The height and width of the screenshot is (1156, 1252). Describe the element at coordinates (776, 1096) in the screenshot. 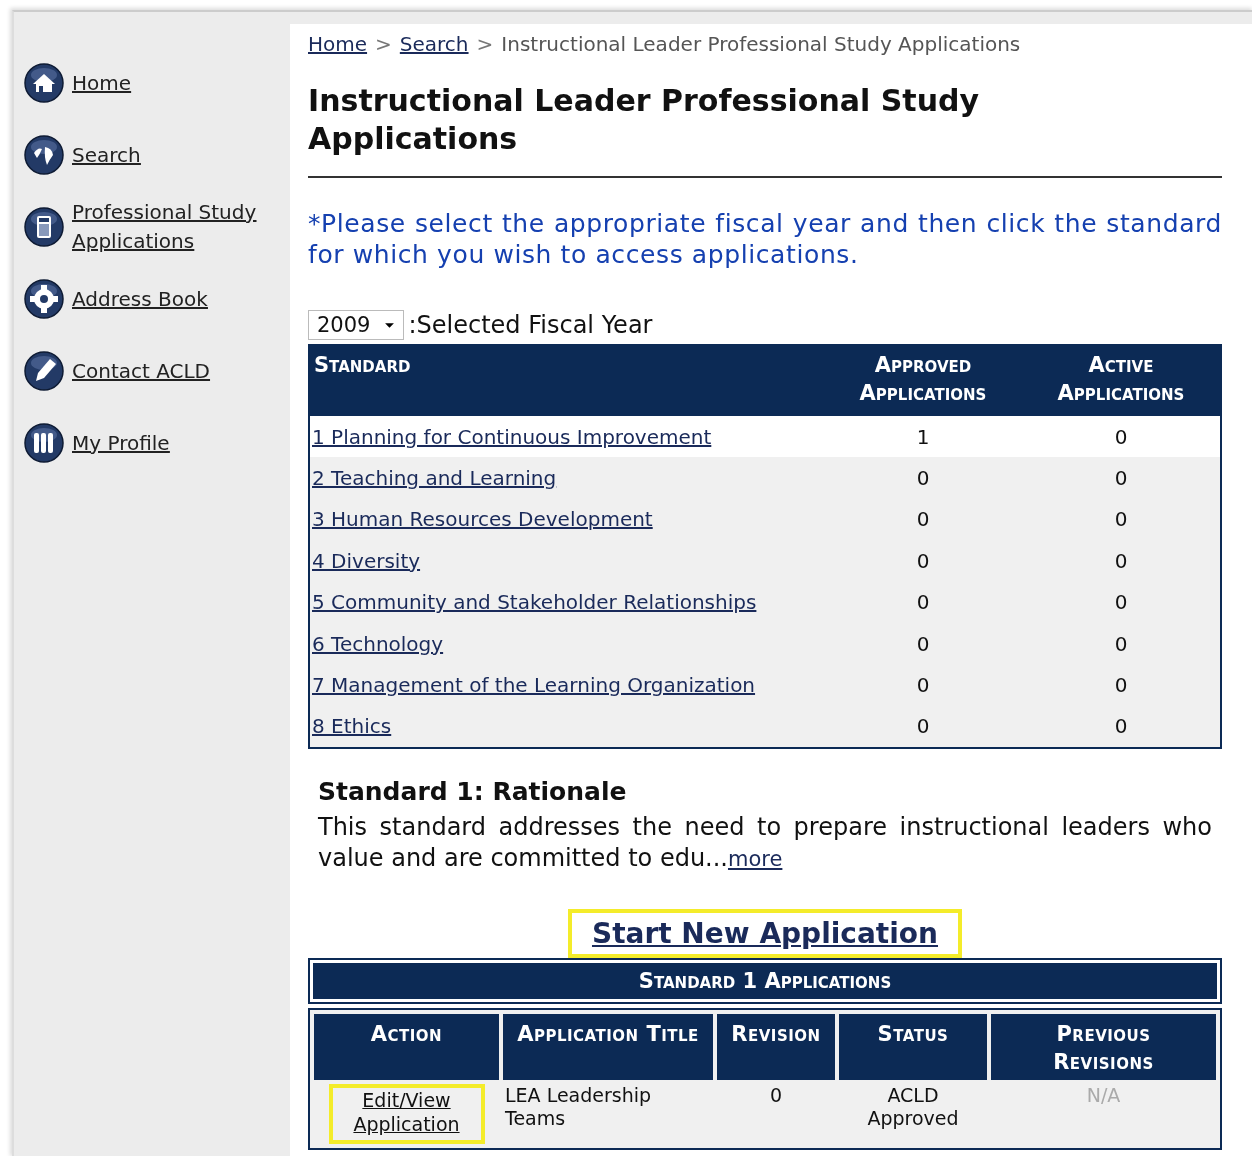

I see `table-cell-text: 0` at that location.